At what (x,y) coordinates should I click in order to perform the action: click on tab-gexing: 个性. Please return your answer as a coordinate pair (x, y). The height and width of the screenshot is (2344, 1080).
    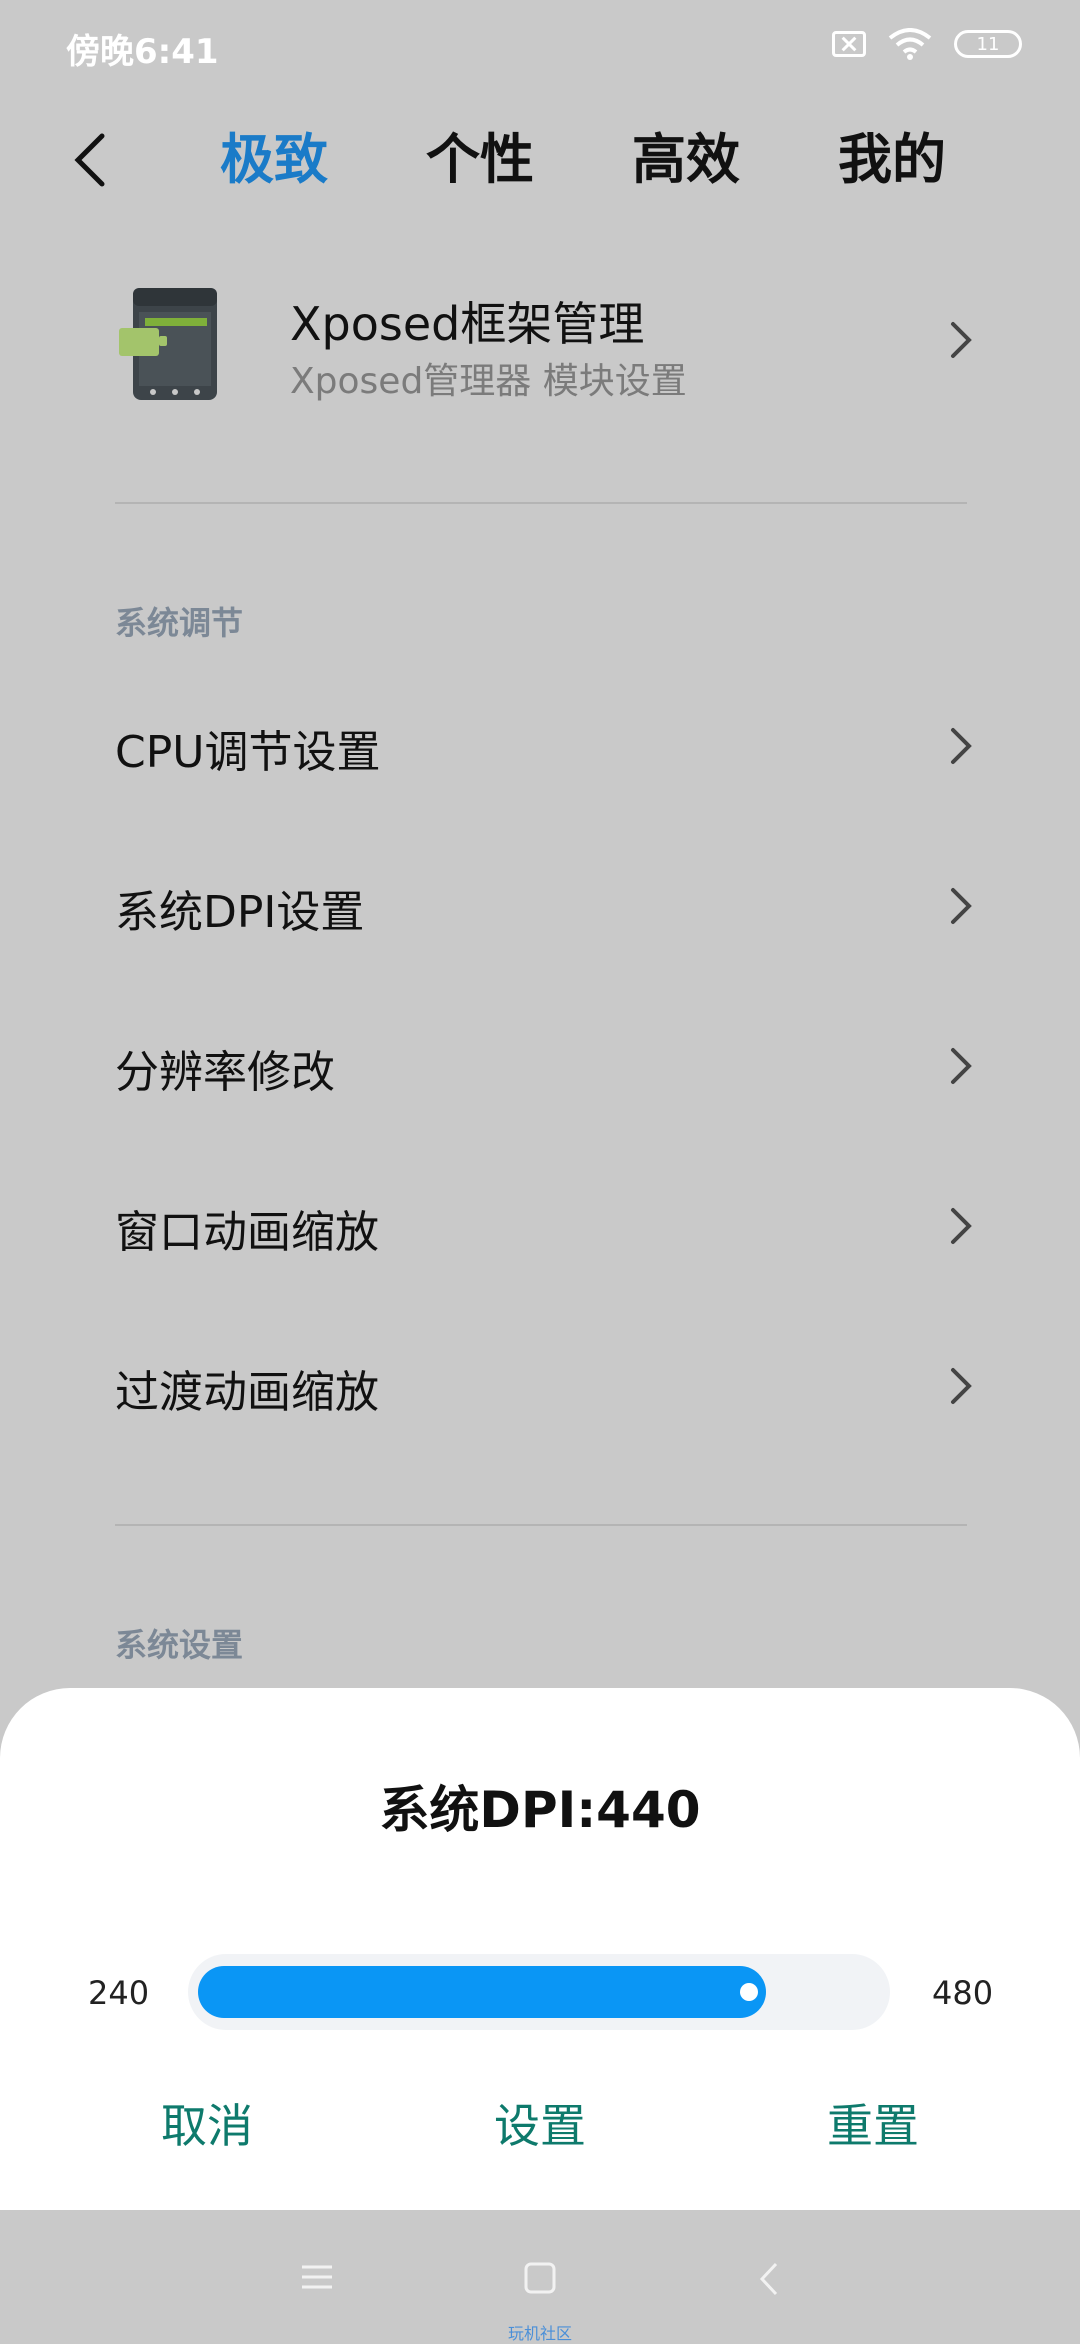
    Looking at the image, I should click on (529, 160).